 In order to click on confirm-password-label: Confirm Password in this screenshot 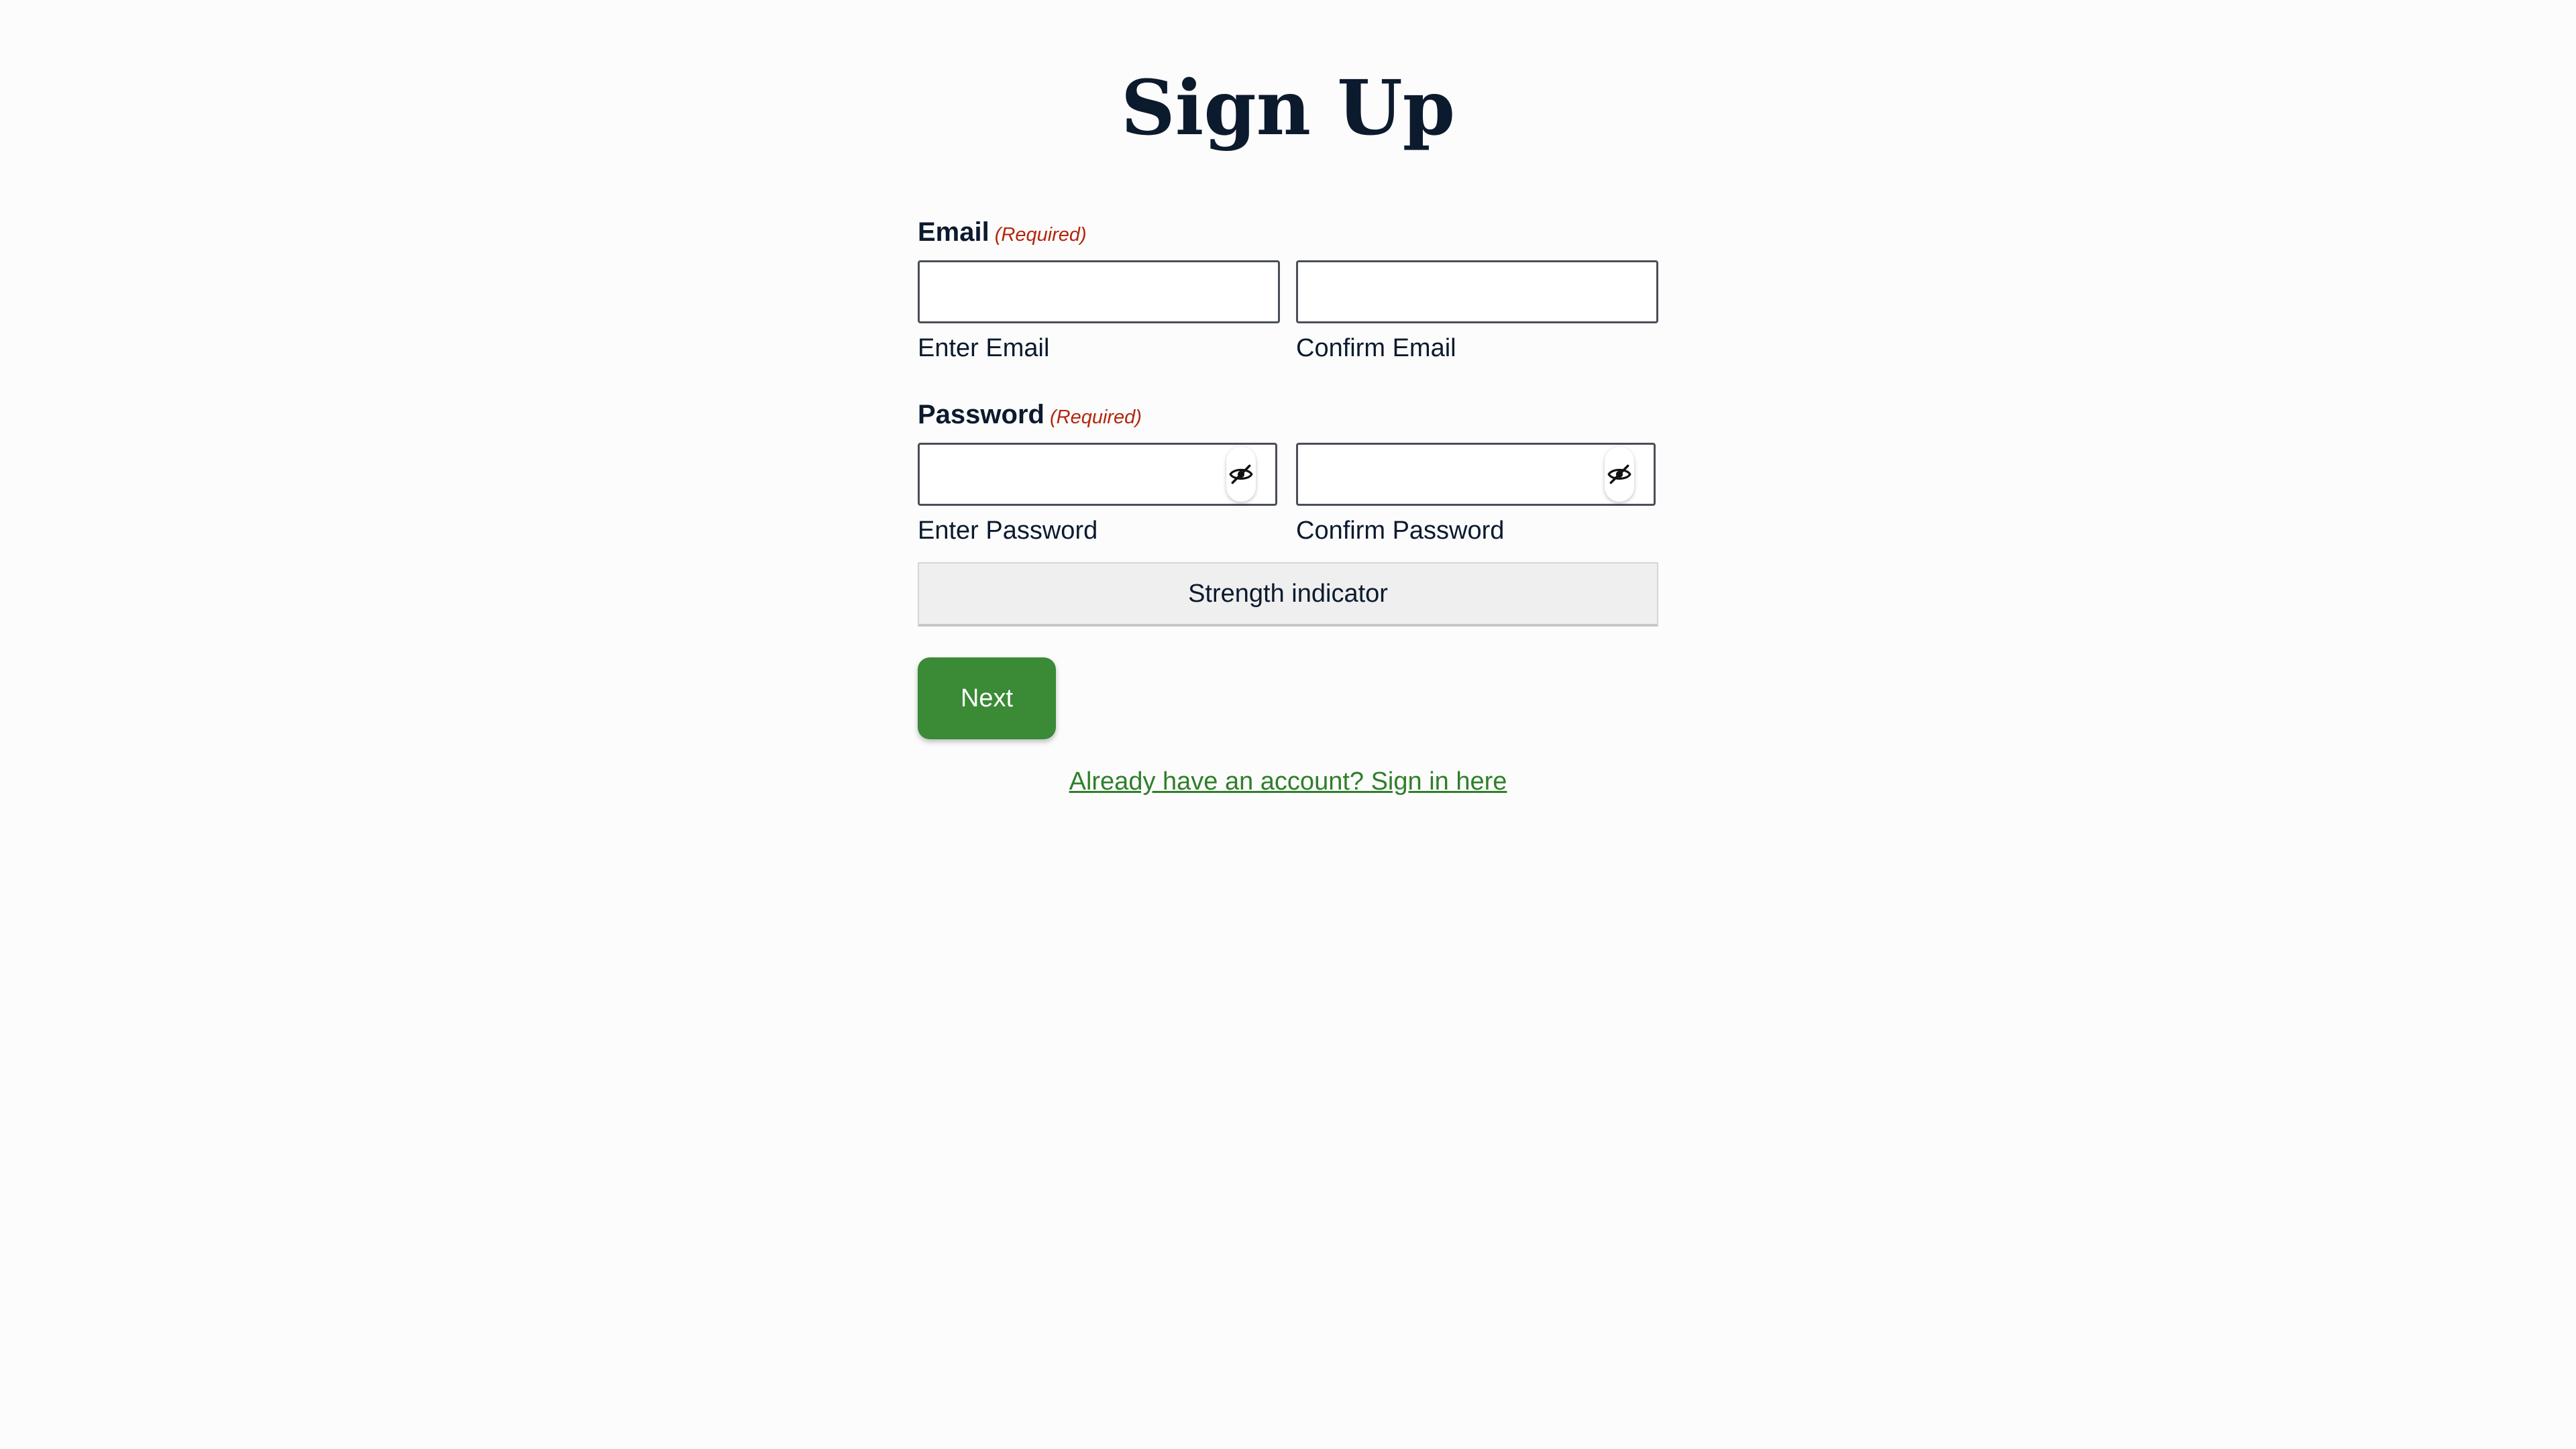, I will do `click(1400, 531)`.